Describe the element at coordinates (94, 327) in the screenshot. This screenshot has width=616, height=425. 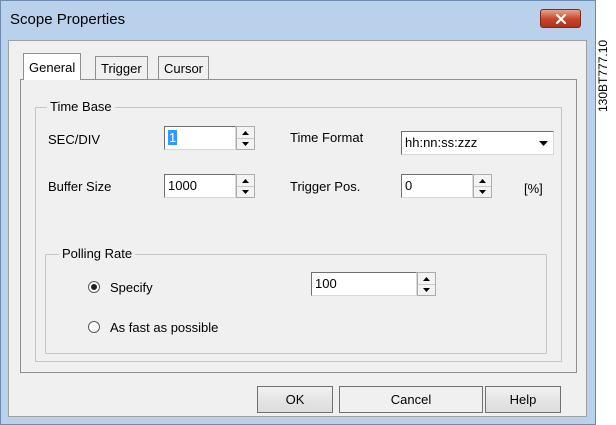
I see `as-fast-radio` at that location.